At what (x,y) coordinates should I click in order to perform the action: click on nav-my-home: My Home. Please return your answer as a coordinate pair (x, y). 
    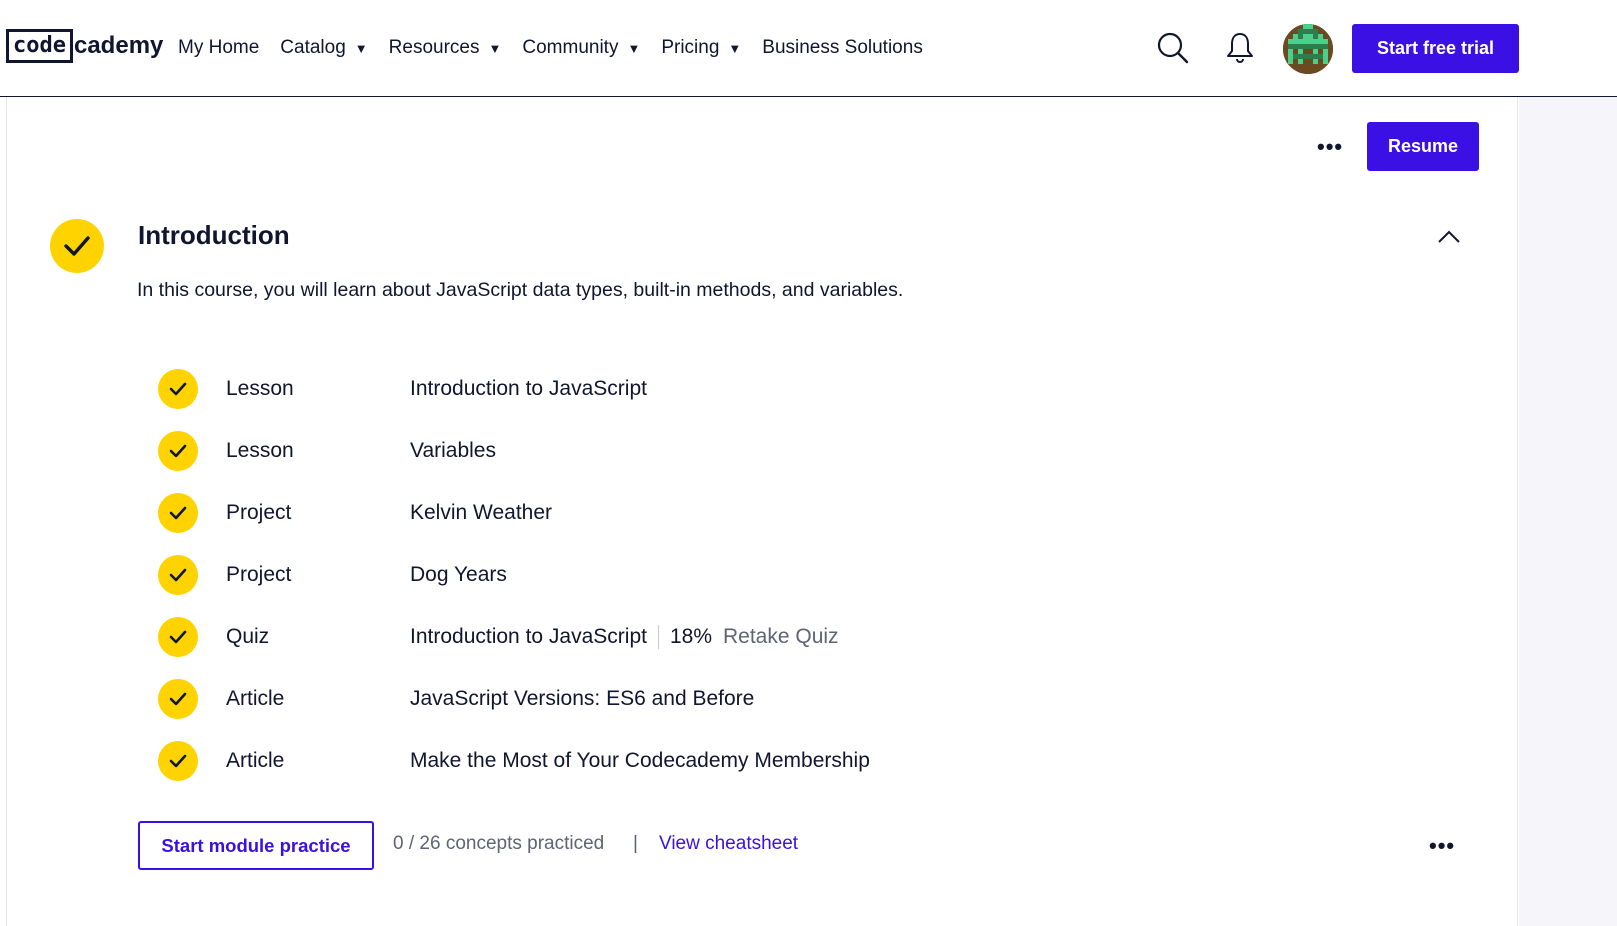
    Looking at the image, I should click on (218, 48).